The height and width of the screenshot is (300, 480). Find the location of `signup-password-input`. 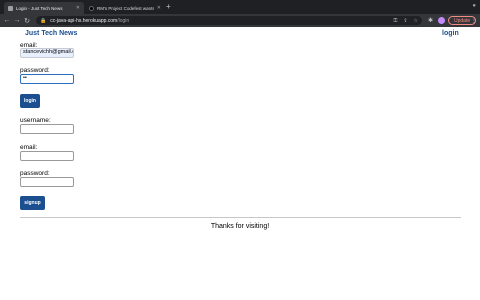

signup-password-input is located at coordinates (47, 182).